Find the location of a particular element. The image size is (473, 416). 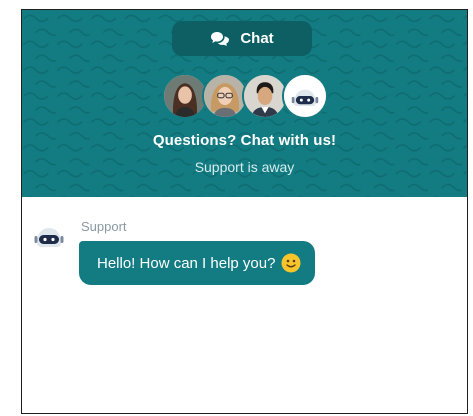

message-bubble: Hello! How can I help you? is located at coordinates (197, 263).